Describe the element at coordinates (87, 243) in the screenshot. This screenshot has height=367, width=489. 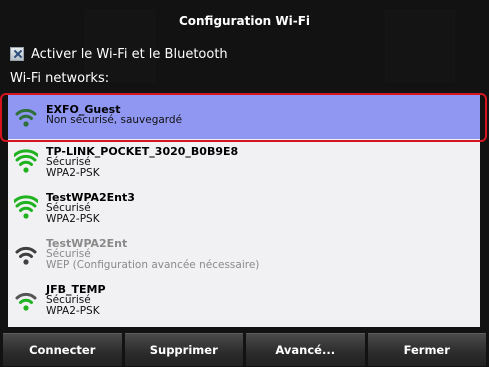
I see `network-ssid: TestWPA2Ent` at that location.